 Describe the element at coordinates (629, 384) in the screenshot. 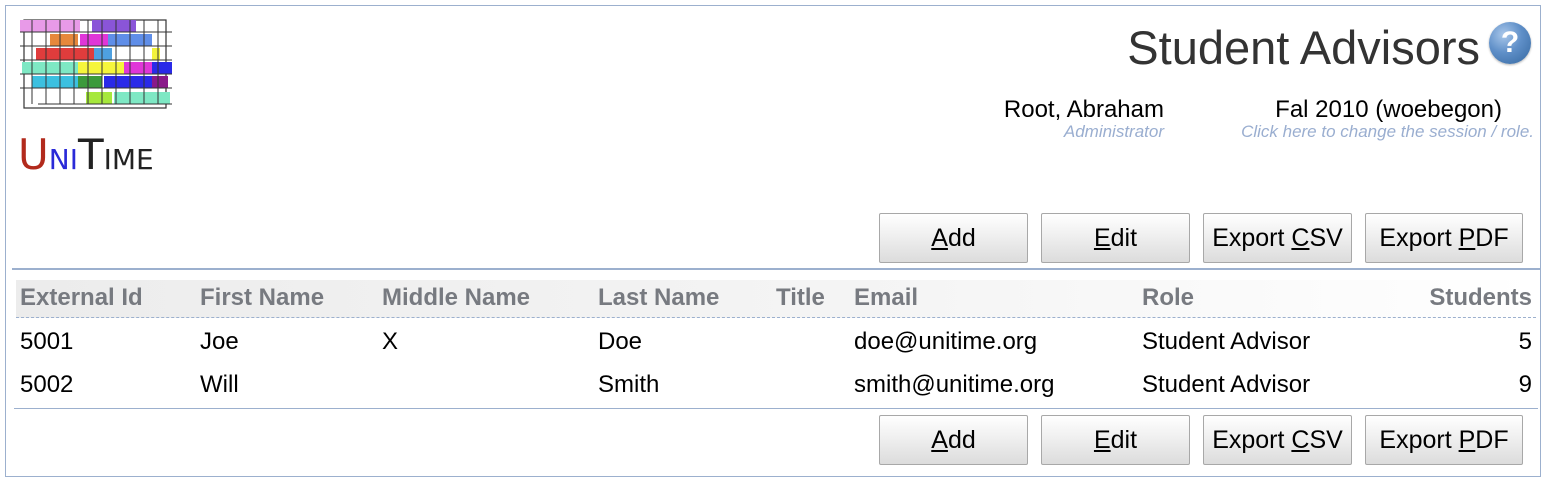

I see `cell-last-name: Smith` at that location.